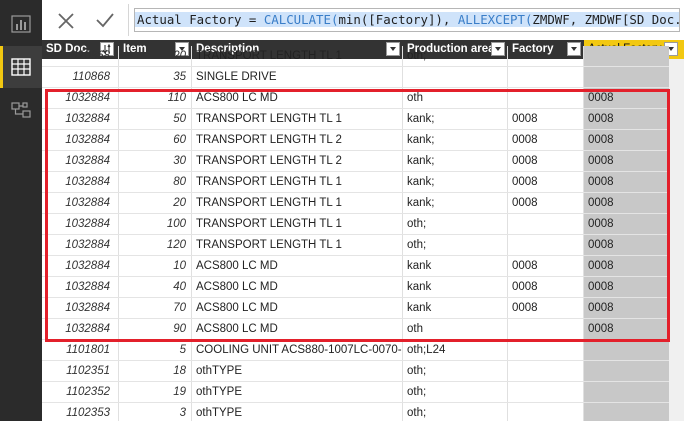  I want to click on cell-item: 80, so click(155, 182).